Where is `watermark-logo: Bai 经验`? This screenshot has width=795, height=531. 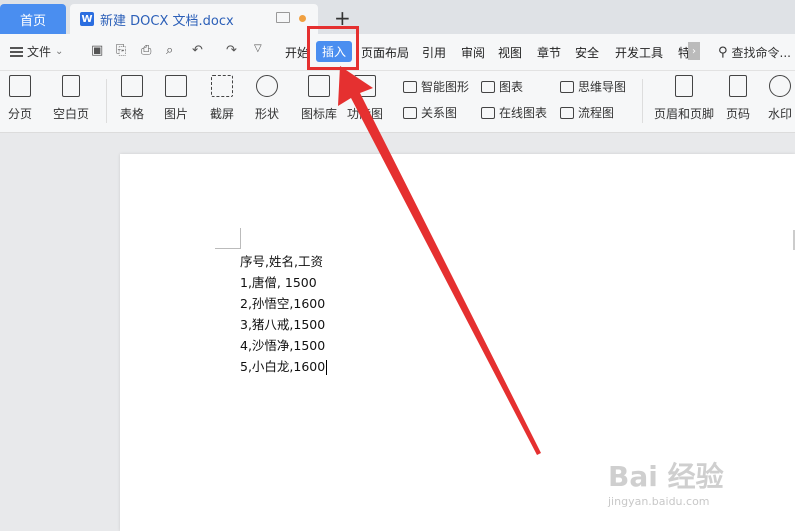 watermark-logo: Bai 经验 is located at coordinates (666, 476).